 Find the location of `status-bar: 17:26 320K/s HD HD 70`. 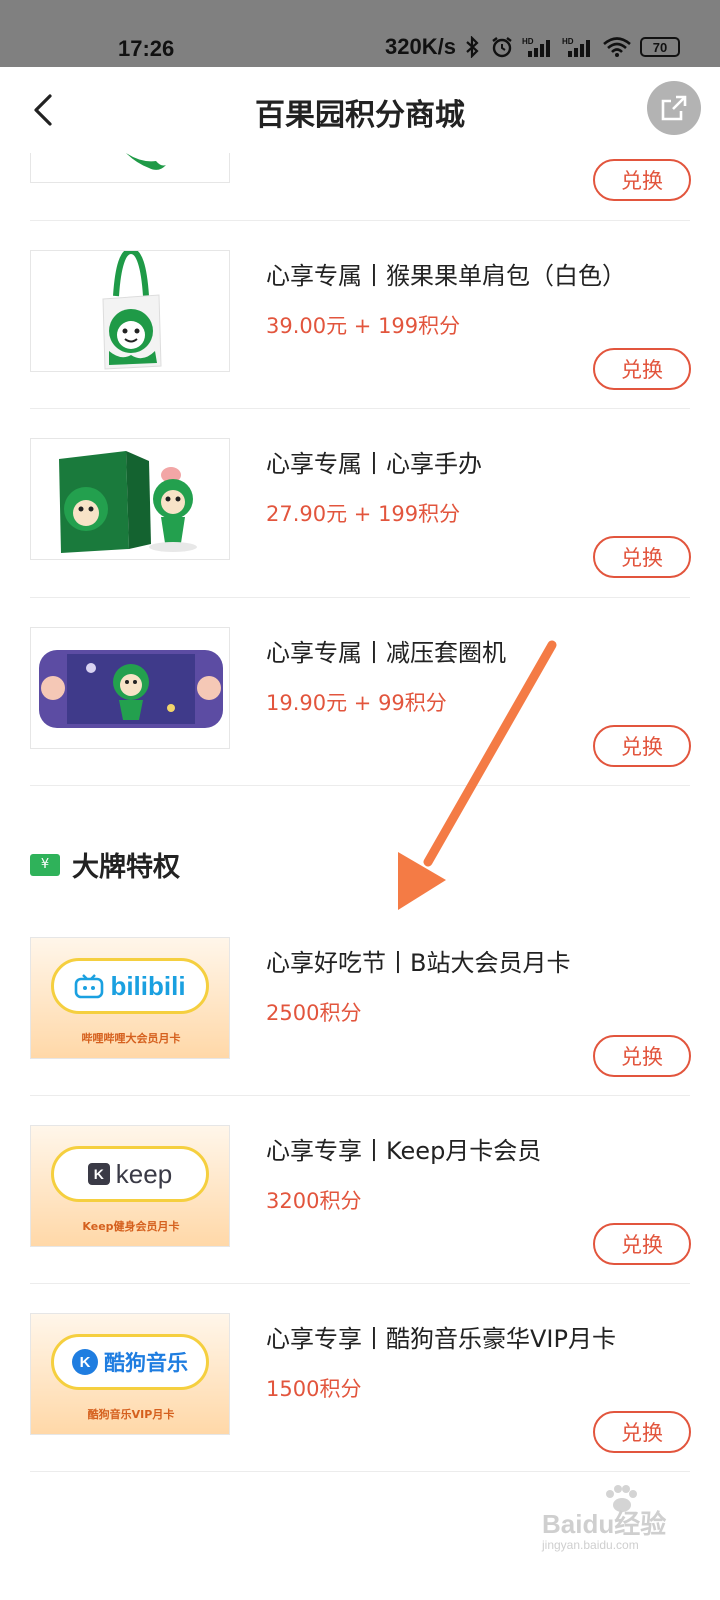

status-bar: 17:26 320K/s HD HD 70 is located at coordinates (360, 33).